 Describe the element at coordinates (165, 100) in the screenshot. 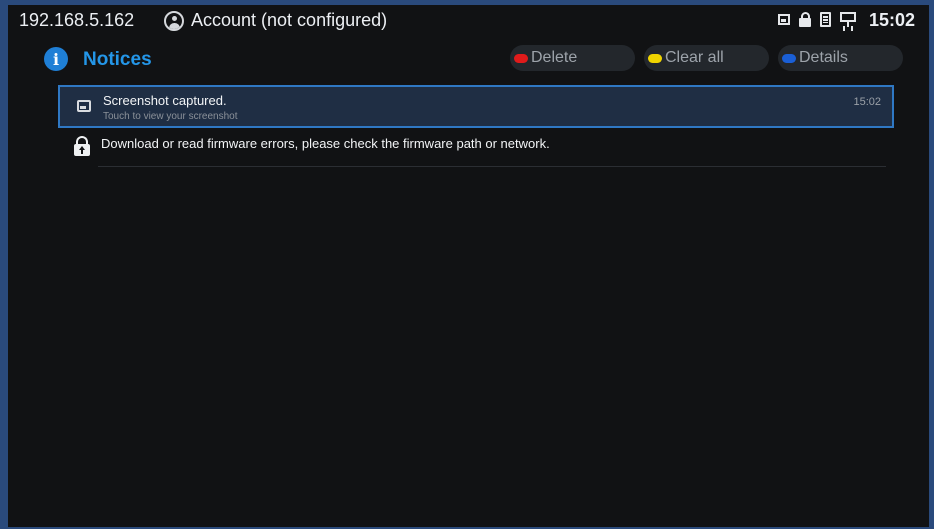

I see `notice-title: Screenshot captured.` at that location.